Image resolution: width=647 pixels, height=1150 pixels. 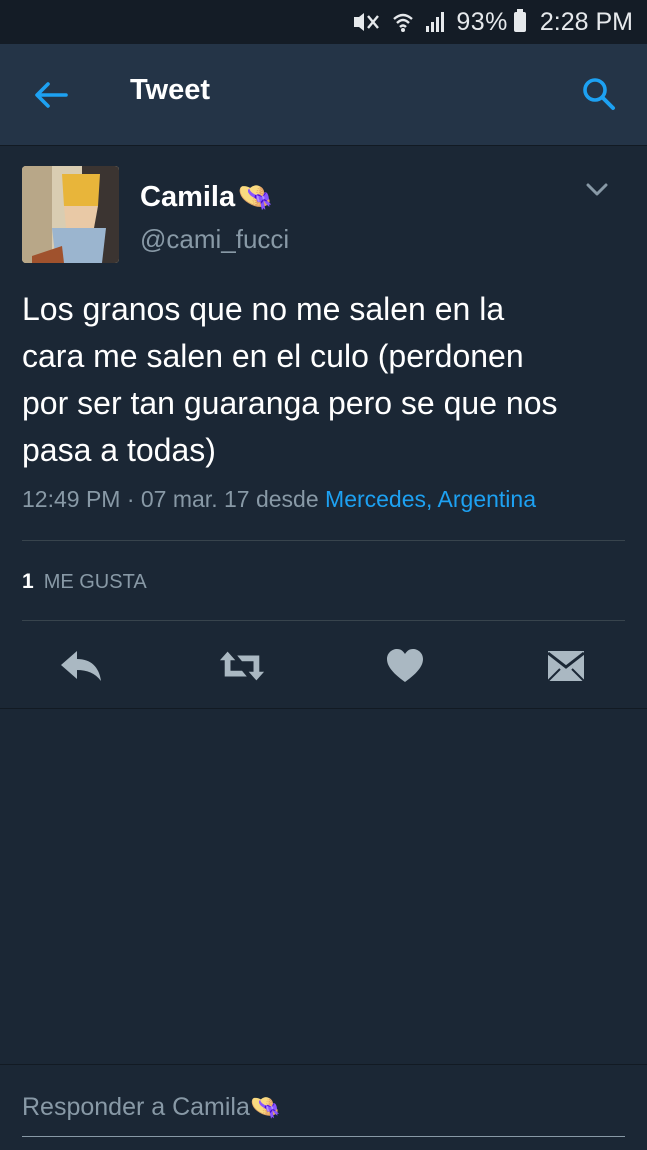 I want to click on reply-button, so click(x=81, y=666).